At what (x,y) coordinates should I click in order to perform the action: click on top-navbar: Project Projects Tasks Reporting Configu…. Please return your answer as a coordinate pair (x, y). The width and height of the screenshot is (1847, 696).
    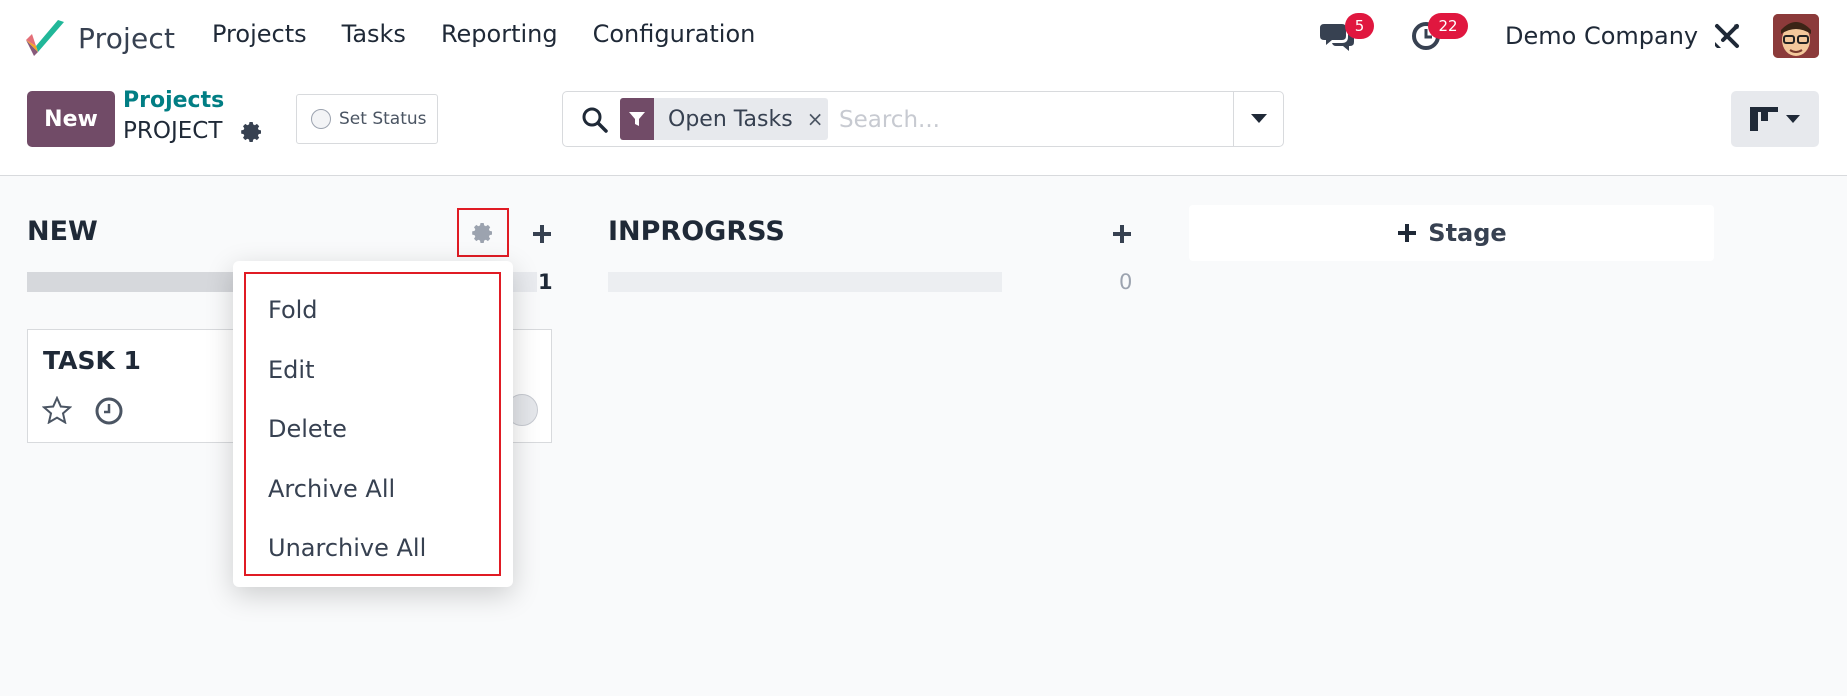
    Looking at the image, I should click on (923, 36).